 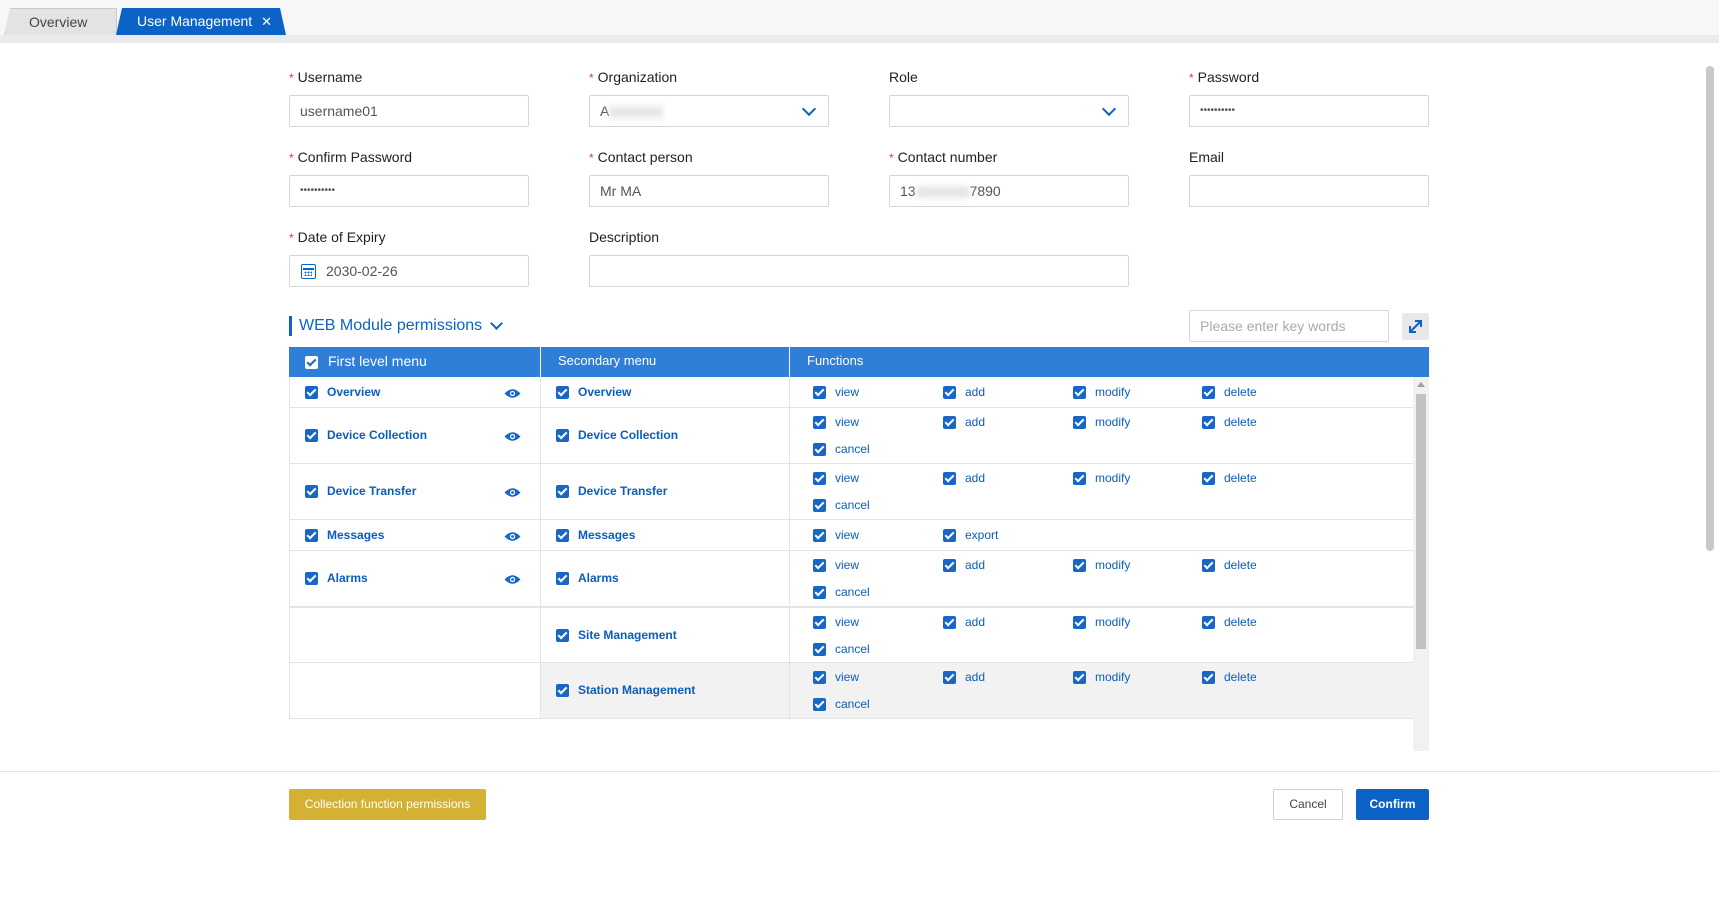 I want to click on close-icon: ✕, so click(x=266, y=21).